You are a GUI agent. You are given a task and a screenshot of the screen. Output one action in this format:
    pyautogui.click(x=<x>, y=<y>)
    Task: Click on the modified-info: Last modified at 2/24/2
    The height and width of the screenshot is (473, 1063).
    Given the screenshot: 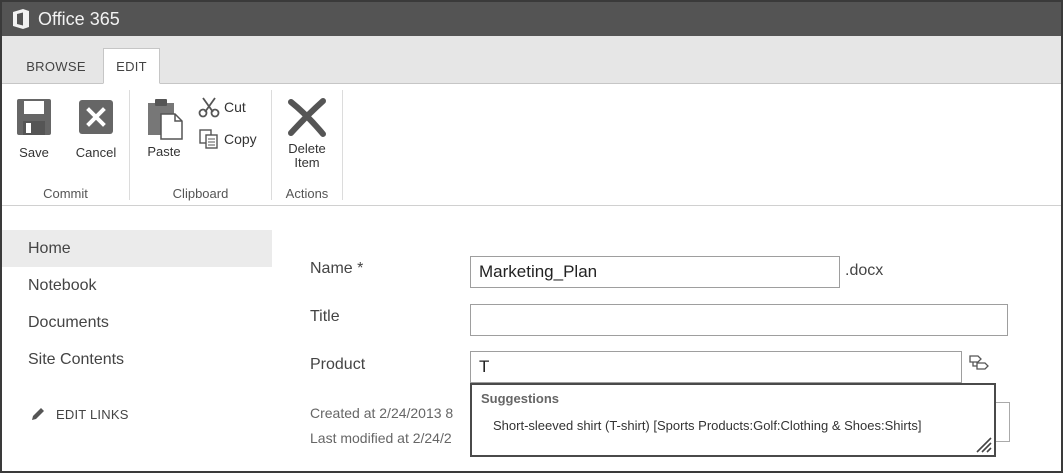 What is the action you would take?
    pyautogui.click(x=381, y=438)
    